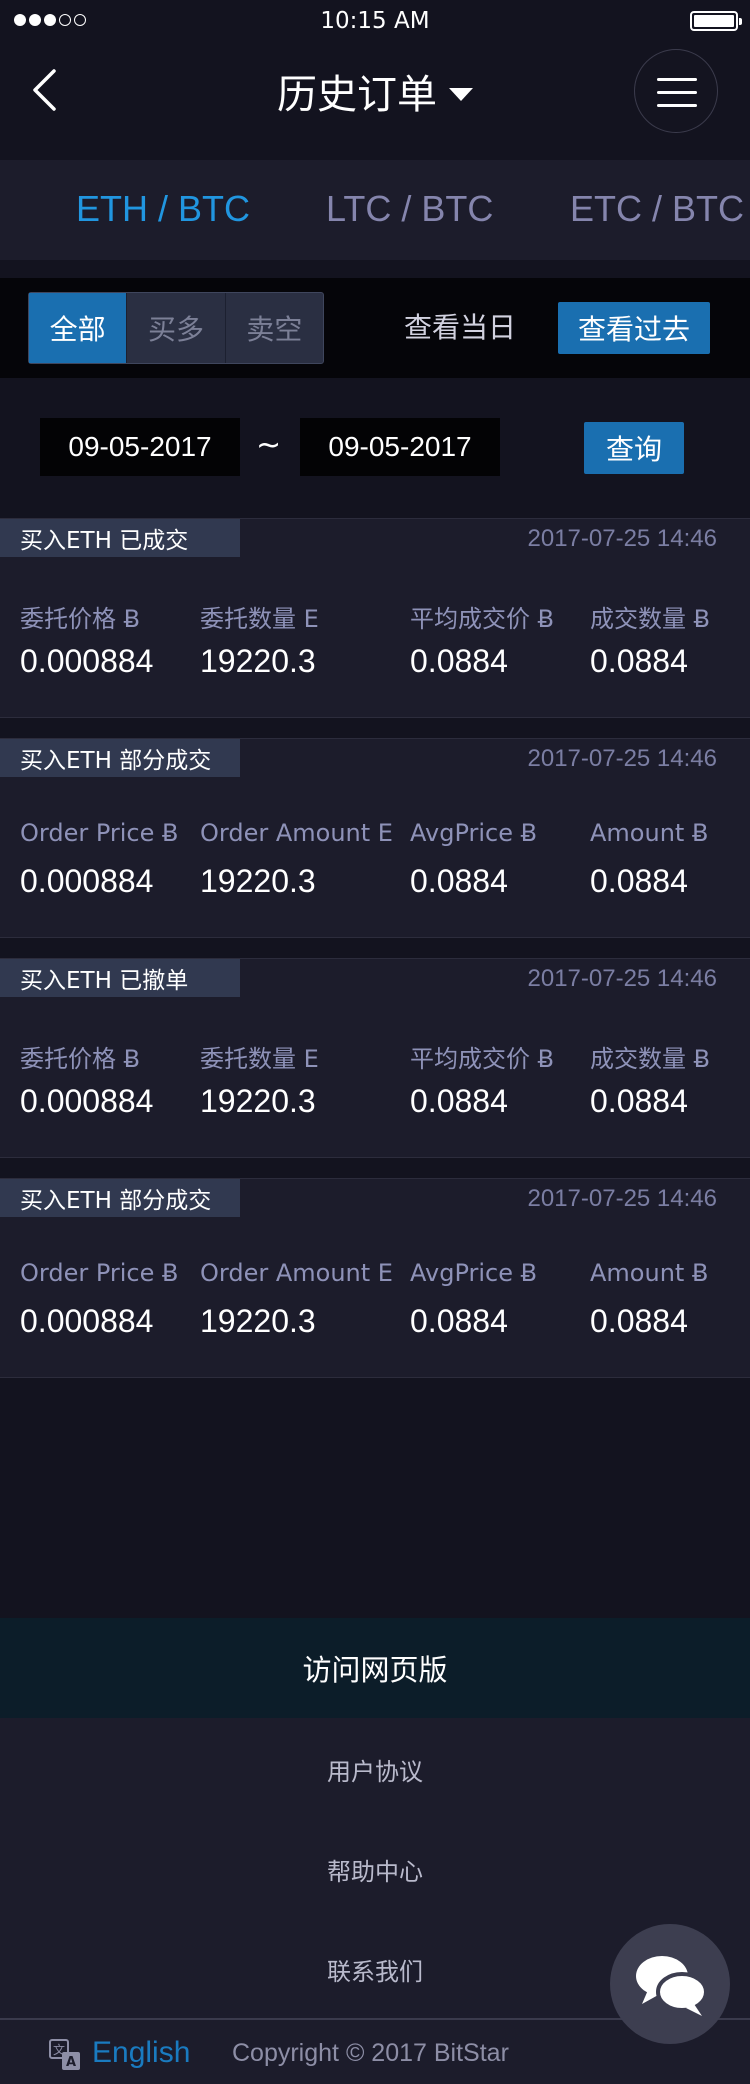 The image size is (750, 2084). I want to click on view-past-button: 查看过去, so click(634, 328).